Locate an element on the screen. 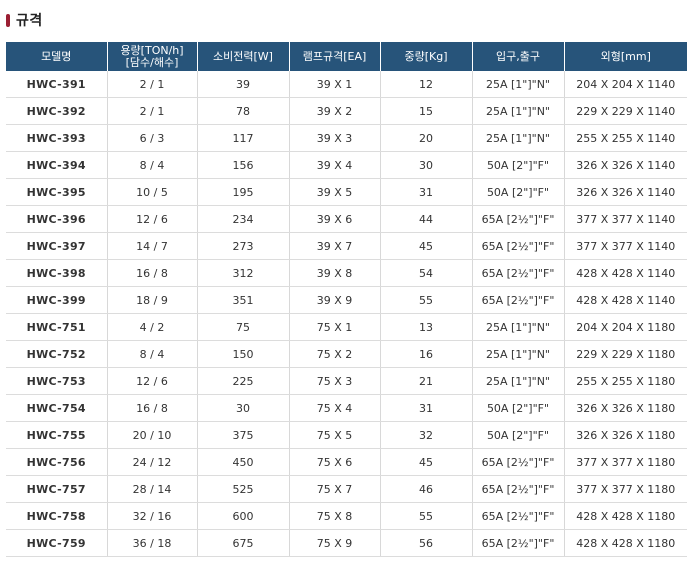 Image resolution: width=694 pixels, height=567 pixels. capacity-cell: 18 / 9 is located at coordinates (151, 300).